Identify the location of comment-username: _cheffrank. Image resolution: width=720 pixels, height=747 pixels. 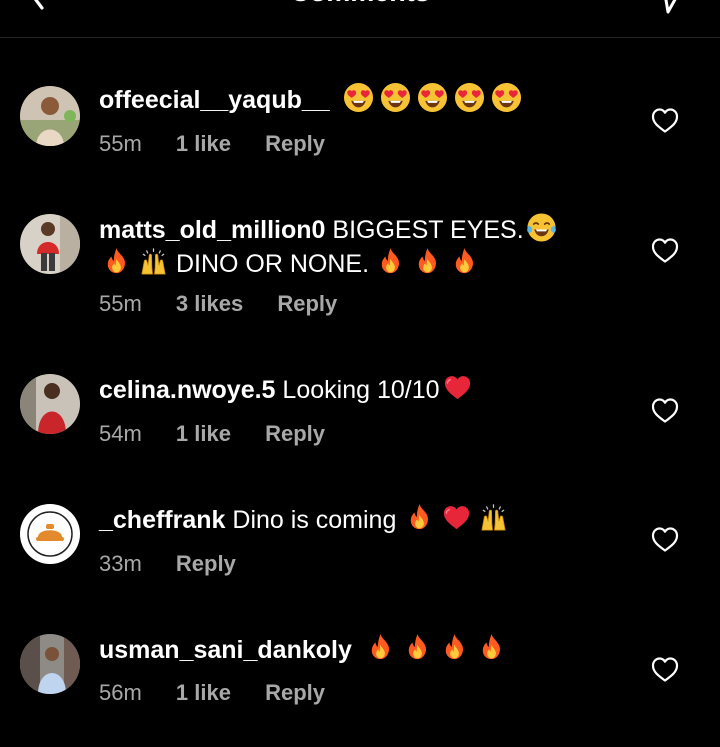
(162, 520).